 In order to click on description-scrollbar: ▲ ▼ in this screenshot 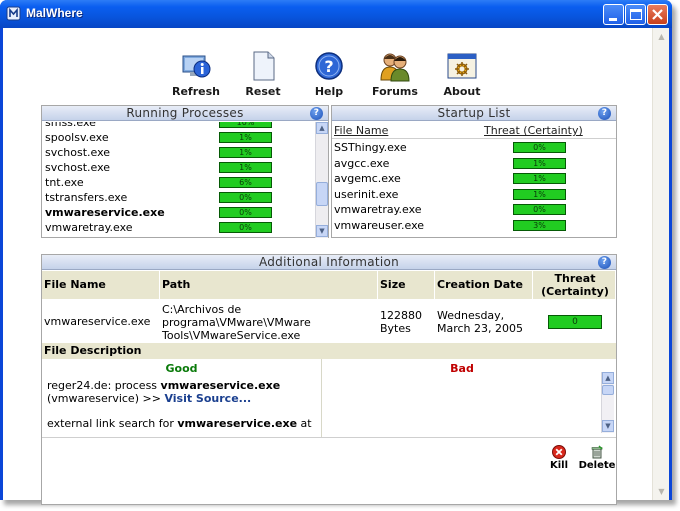, I will do `click(607, 402)`.